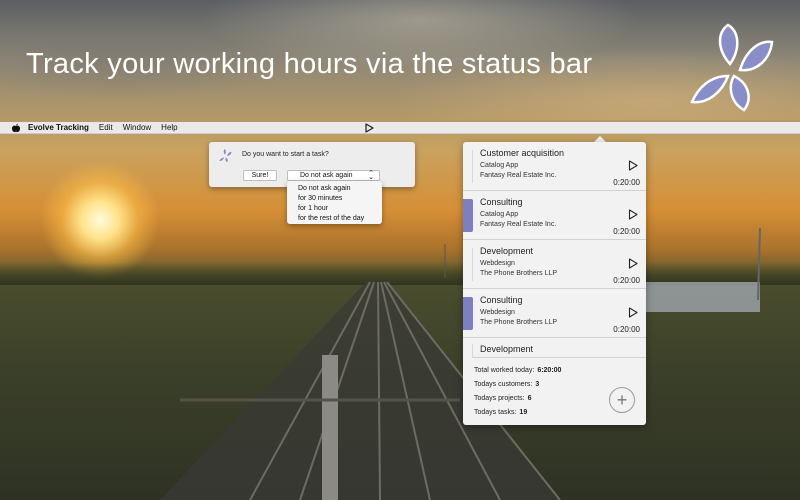  I want to click on prompt-question: Do you want to start a task?, so click(285, 154).